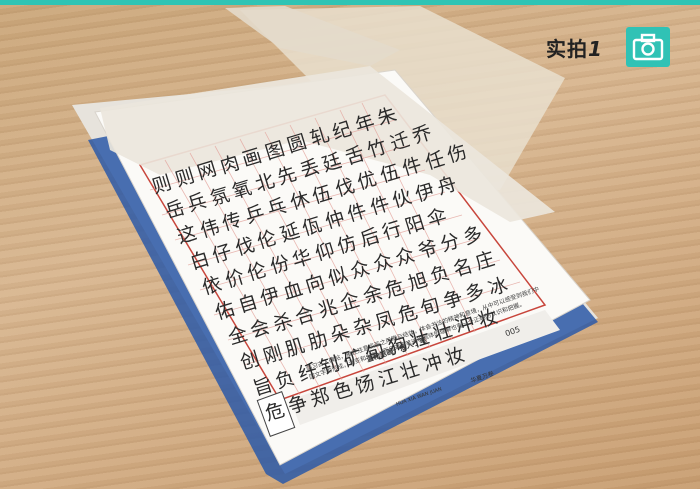 The width and height of the screenshot is (700, 489). What do you see at coordinates (567, 49) in the screenshot?
I see `badge-label: 实拍` at bounding box center [567, 49].